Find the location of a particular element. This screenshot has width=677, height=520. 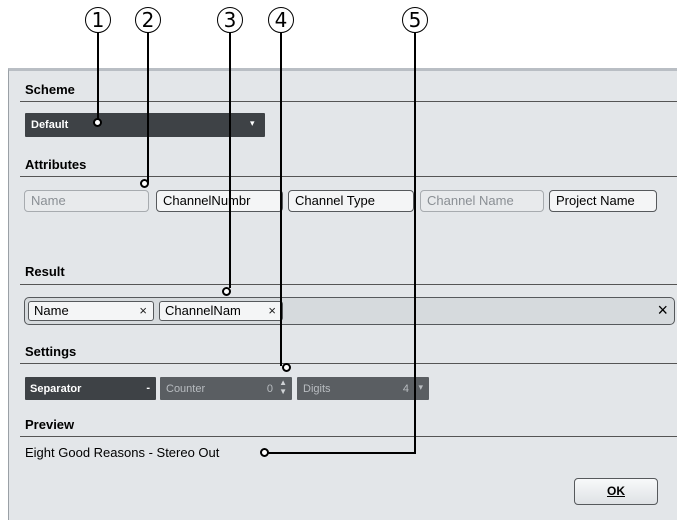

attributes-heading: Attributes is located at coordinates (56, 164).